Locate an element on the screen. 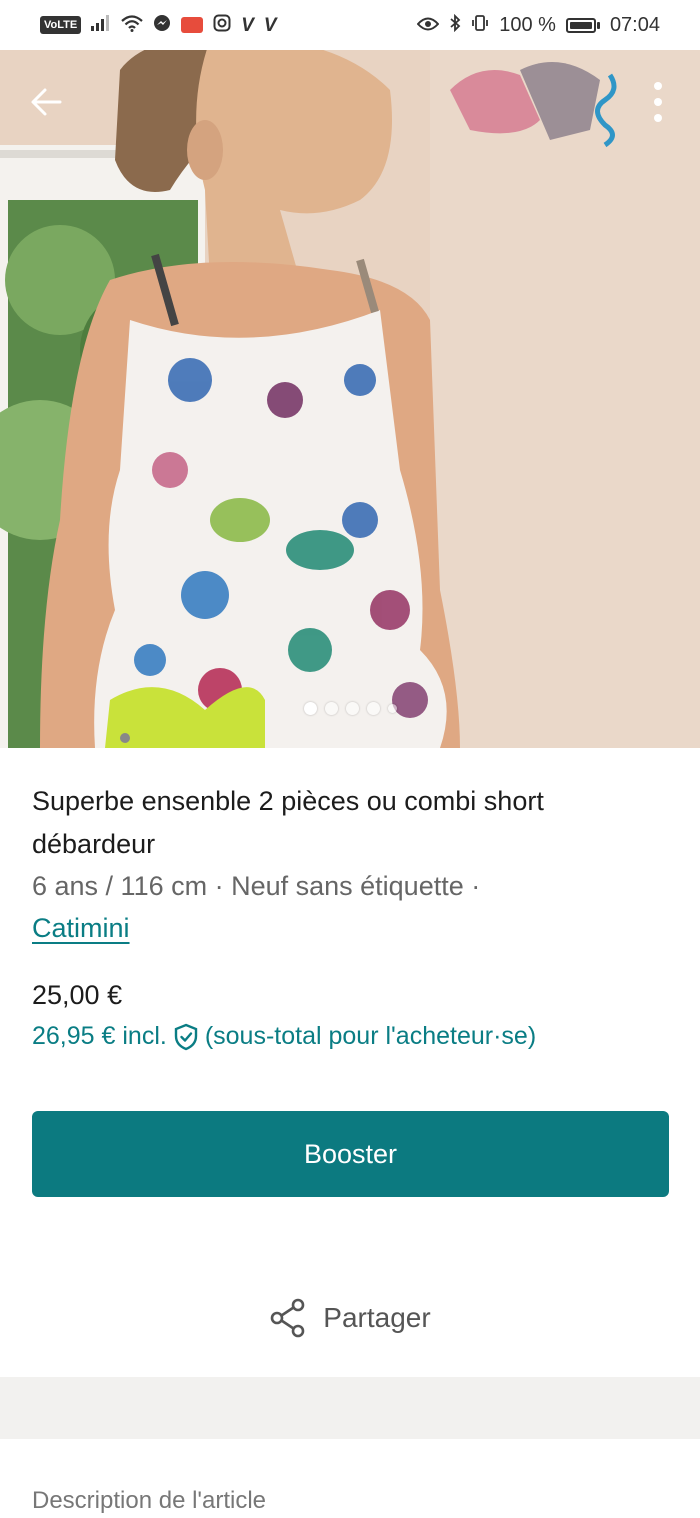 This screenshot has height=1518, width=700. messenger-icon is located at coordinates (162, 25).